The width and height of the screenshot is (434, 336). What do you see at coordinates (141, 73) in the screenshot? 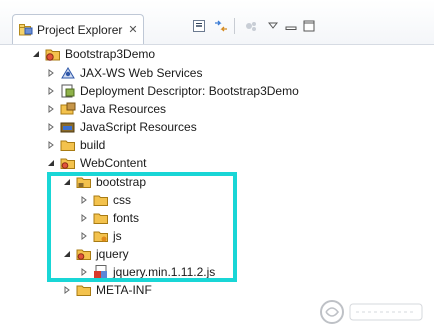
I see `tree-label: JAX-WS Web Services` at bounding box center [141, 73].